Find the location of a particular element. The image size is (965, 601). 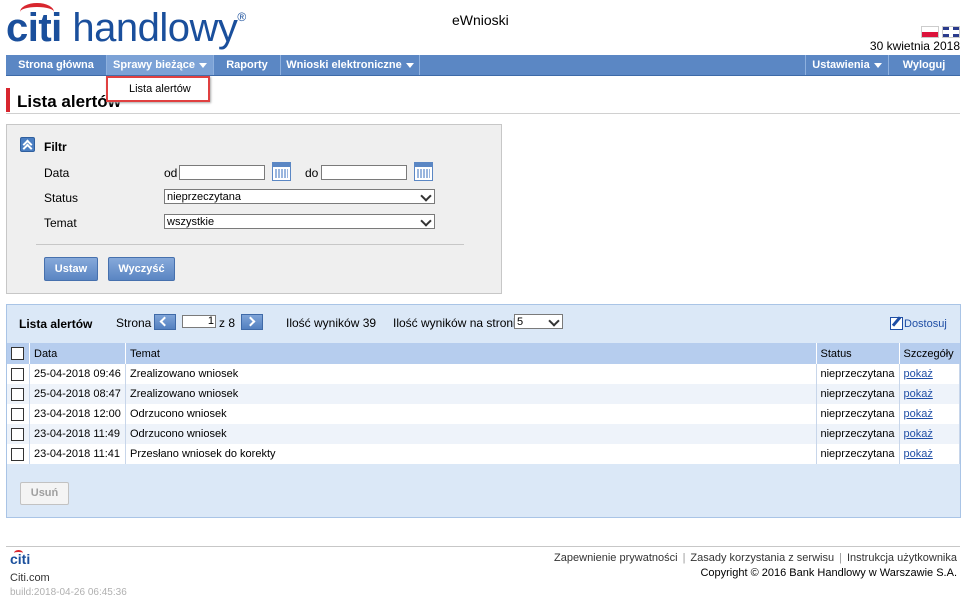

logo-arc-icon is located at coordinates (37, 12).